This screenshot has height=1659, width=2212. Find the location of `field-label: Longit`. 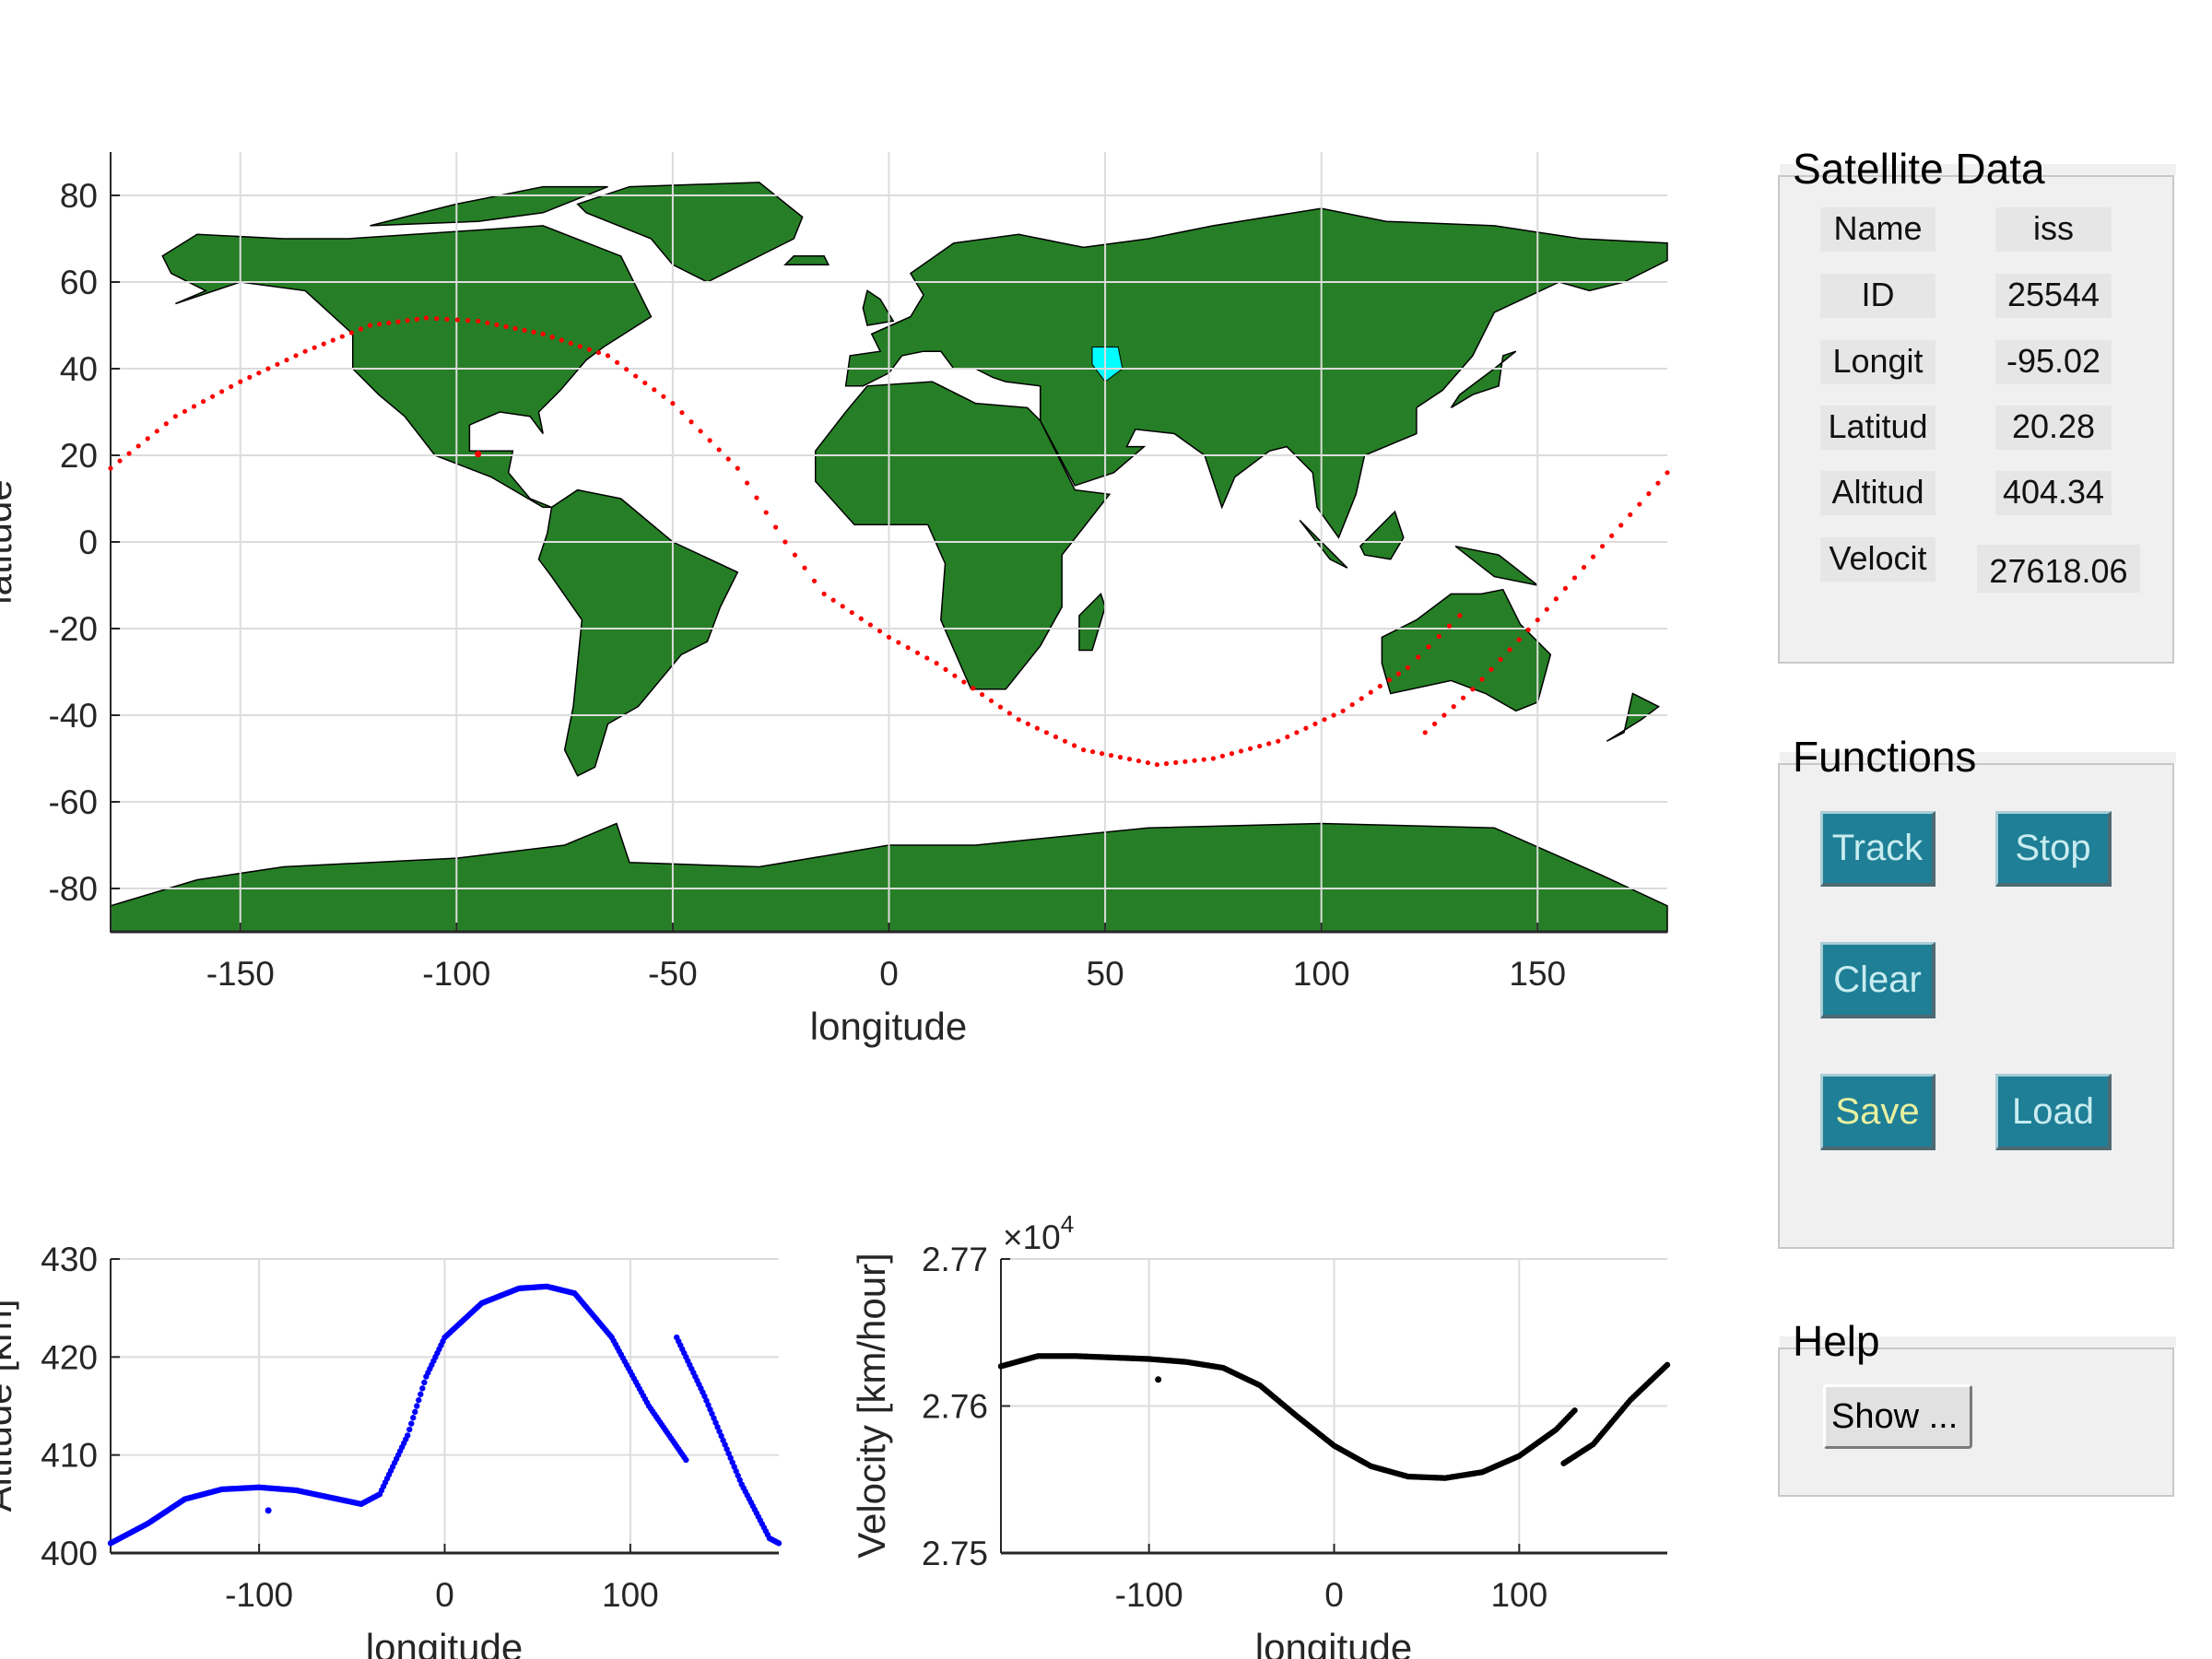

field-label: Longit is located at coordinates (1878, 362).